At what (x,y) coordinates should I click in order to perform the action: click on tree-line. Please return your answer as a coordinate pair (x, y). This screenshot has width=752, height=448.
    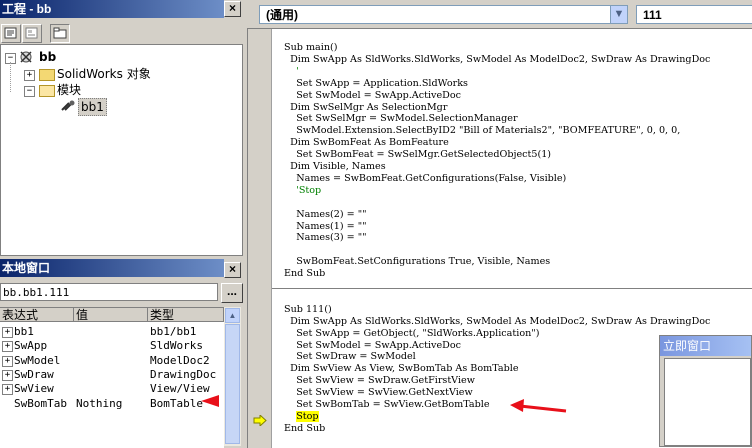
    Looking at the image, I should click on (11, 77).